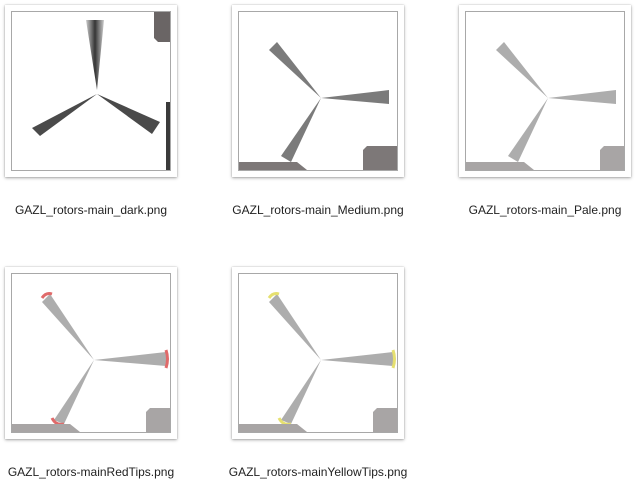 The height and width of the screenshot is (497, 639). What do you see at coordinates (545, 210) in the screenshot?
I see `file-name-label: GAZL_rotors-main_Pale.png` at bounding box center [545, 210].